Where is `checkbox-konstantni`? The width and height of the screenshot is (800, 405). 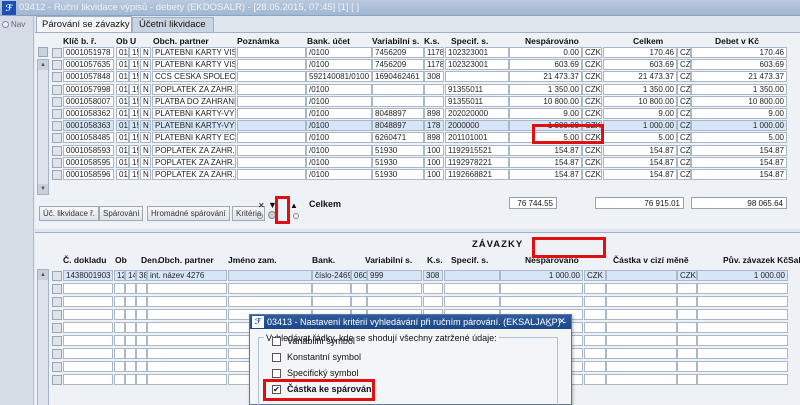 checkbox-konstantni is located at coordinates (276, 357).